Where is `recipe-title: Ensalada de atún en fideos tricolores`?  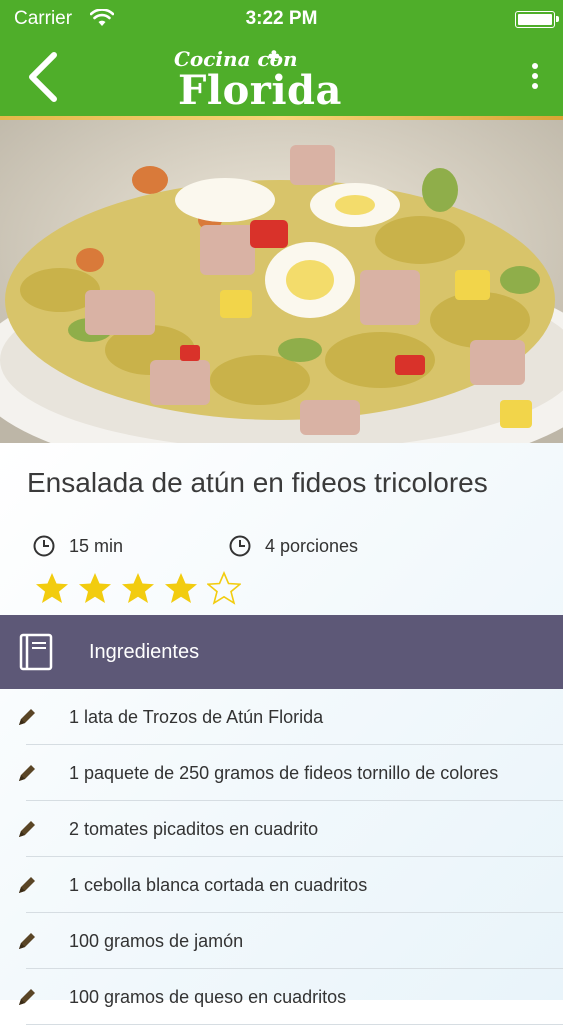
recipe-title: Ensalada de atún en fideos tricolores is located at coordinates (257, 482).